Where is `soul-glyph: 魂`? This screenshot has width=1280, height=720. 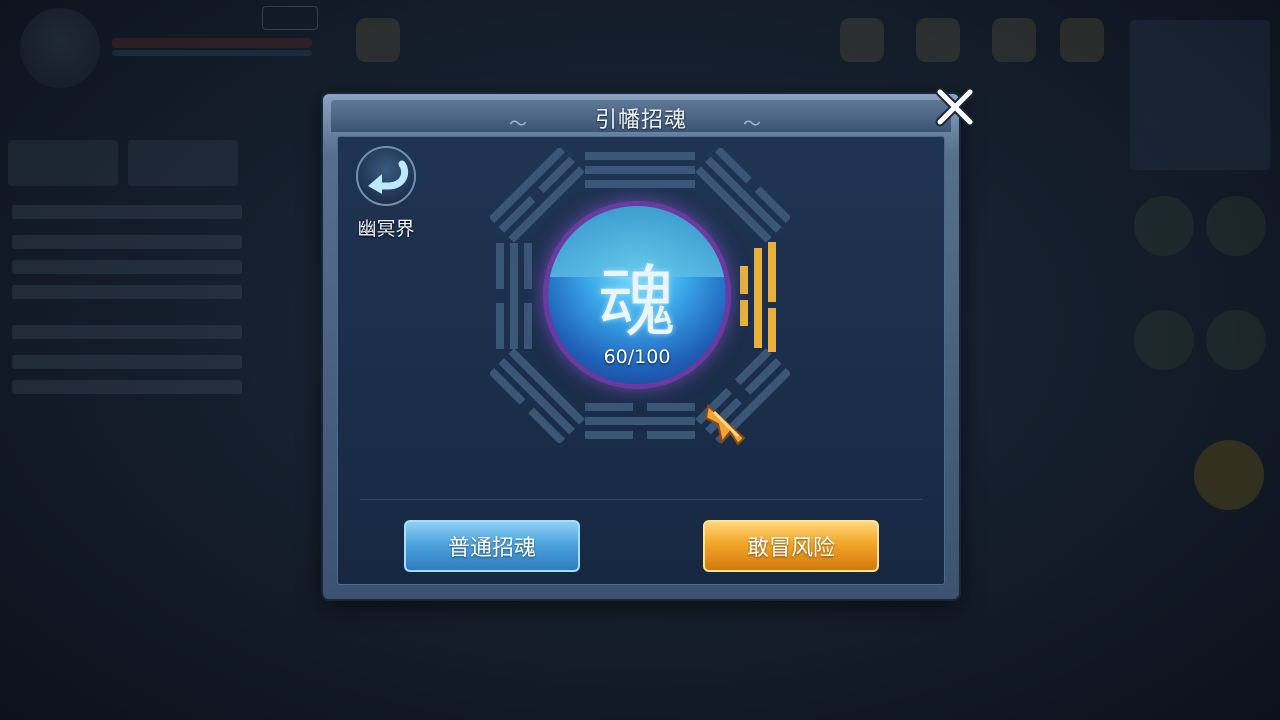
soul-glyph: 魂 is located at coordinates (636, 303).